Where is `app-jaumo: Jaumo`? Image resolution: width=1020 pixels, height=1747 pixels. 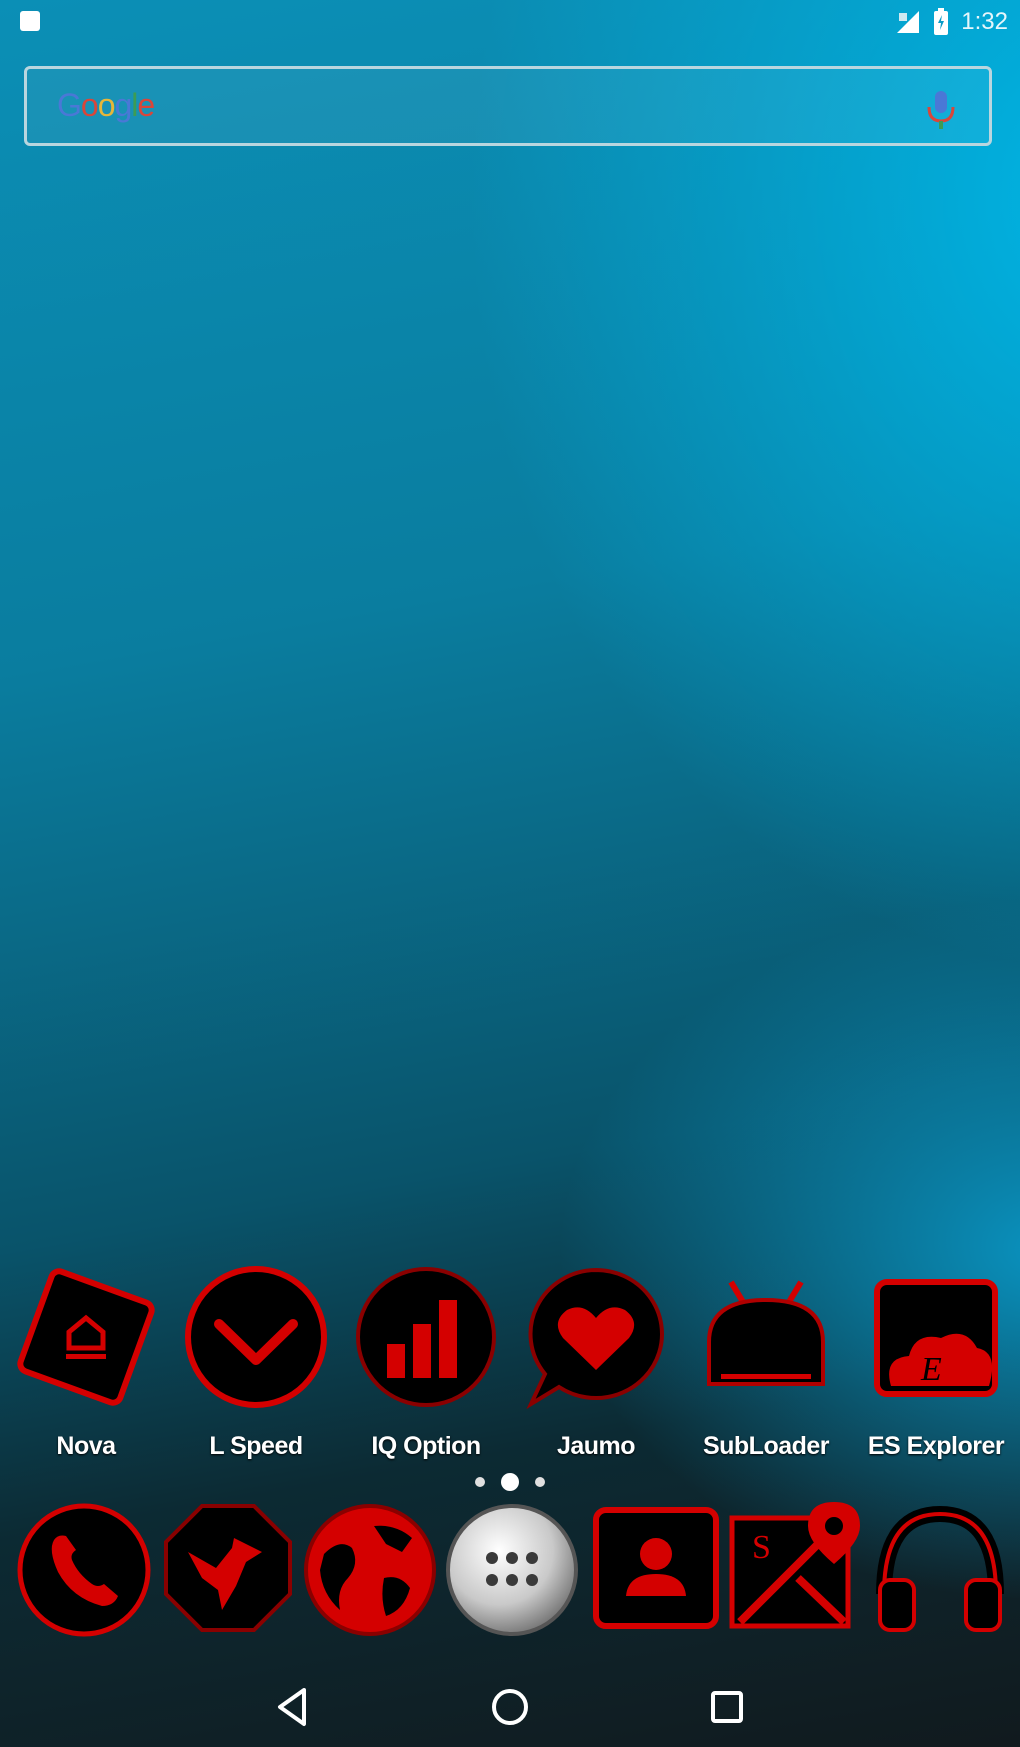 app-jaumo: Jaumo is located at coordinates (596, 1361).